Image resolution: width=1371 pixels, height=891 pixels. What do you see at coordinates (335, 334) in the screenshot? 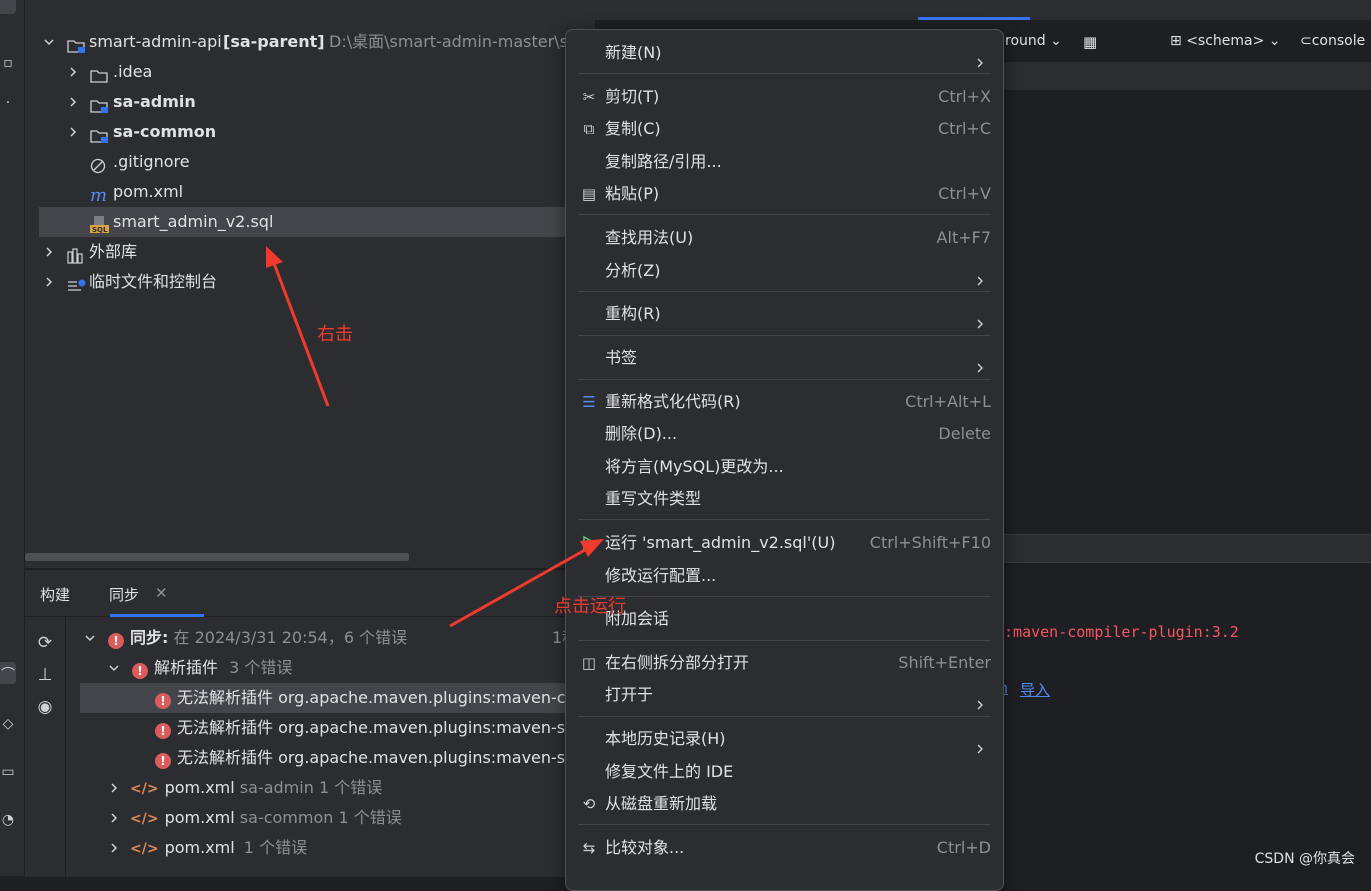
I see `right-click-annotation: 右击` at bounding box center [335, 334].